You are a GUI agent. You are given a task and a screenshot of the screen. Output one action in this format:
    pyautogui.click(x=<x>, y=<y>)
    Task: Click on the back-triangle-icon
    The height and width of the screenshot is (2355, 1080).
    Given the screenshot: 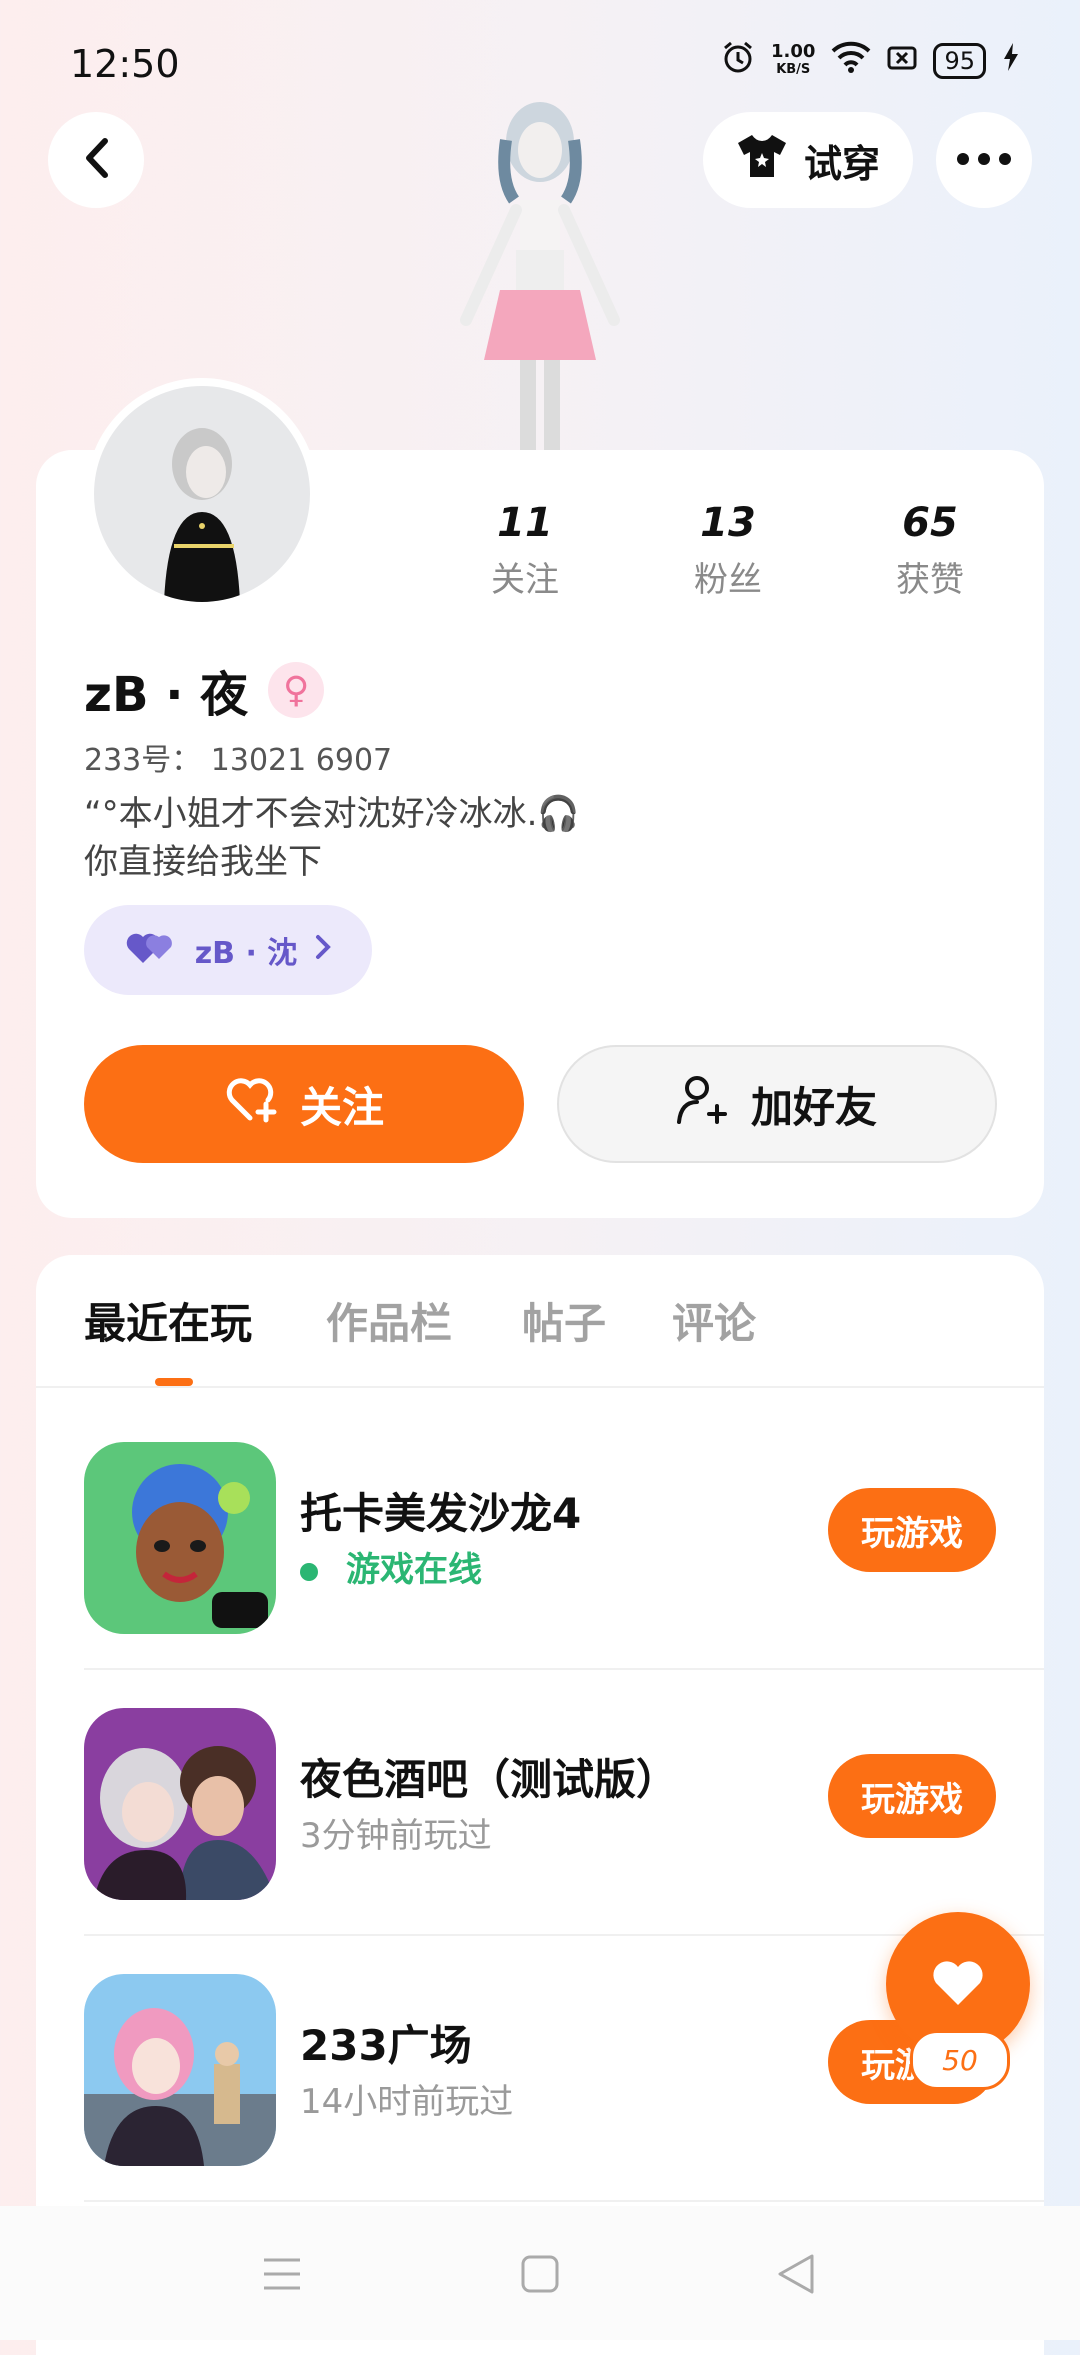 What is the action you would take?
    pyautogui.click(x=796, y=2276)
    